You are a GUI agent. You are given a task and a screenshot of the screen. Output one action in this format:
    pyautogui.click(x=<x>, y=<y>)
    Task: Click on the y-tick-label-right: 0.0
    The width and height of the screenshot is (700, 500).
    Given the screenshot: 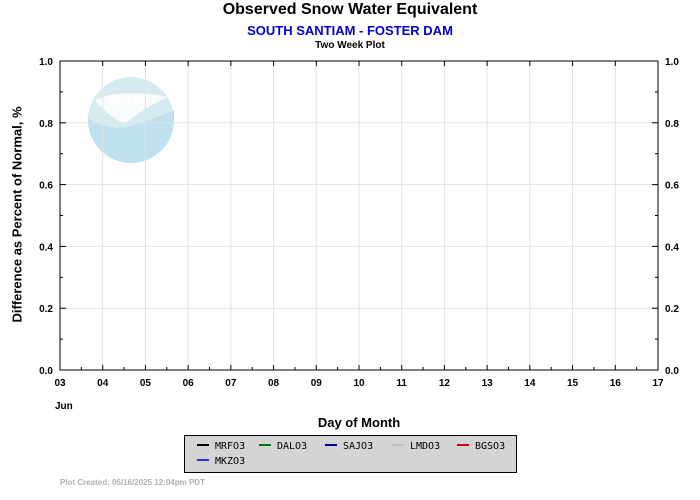 What is the action you would take?
    pyautogui.click(x=672, y=371)
    